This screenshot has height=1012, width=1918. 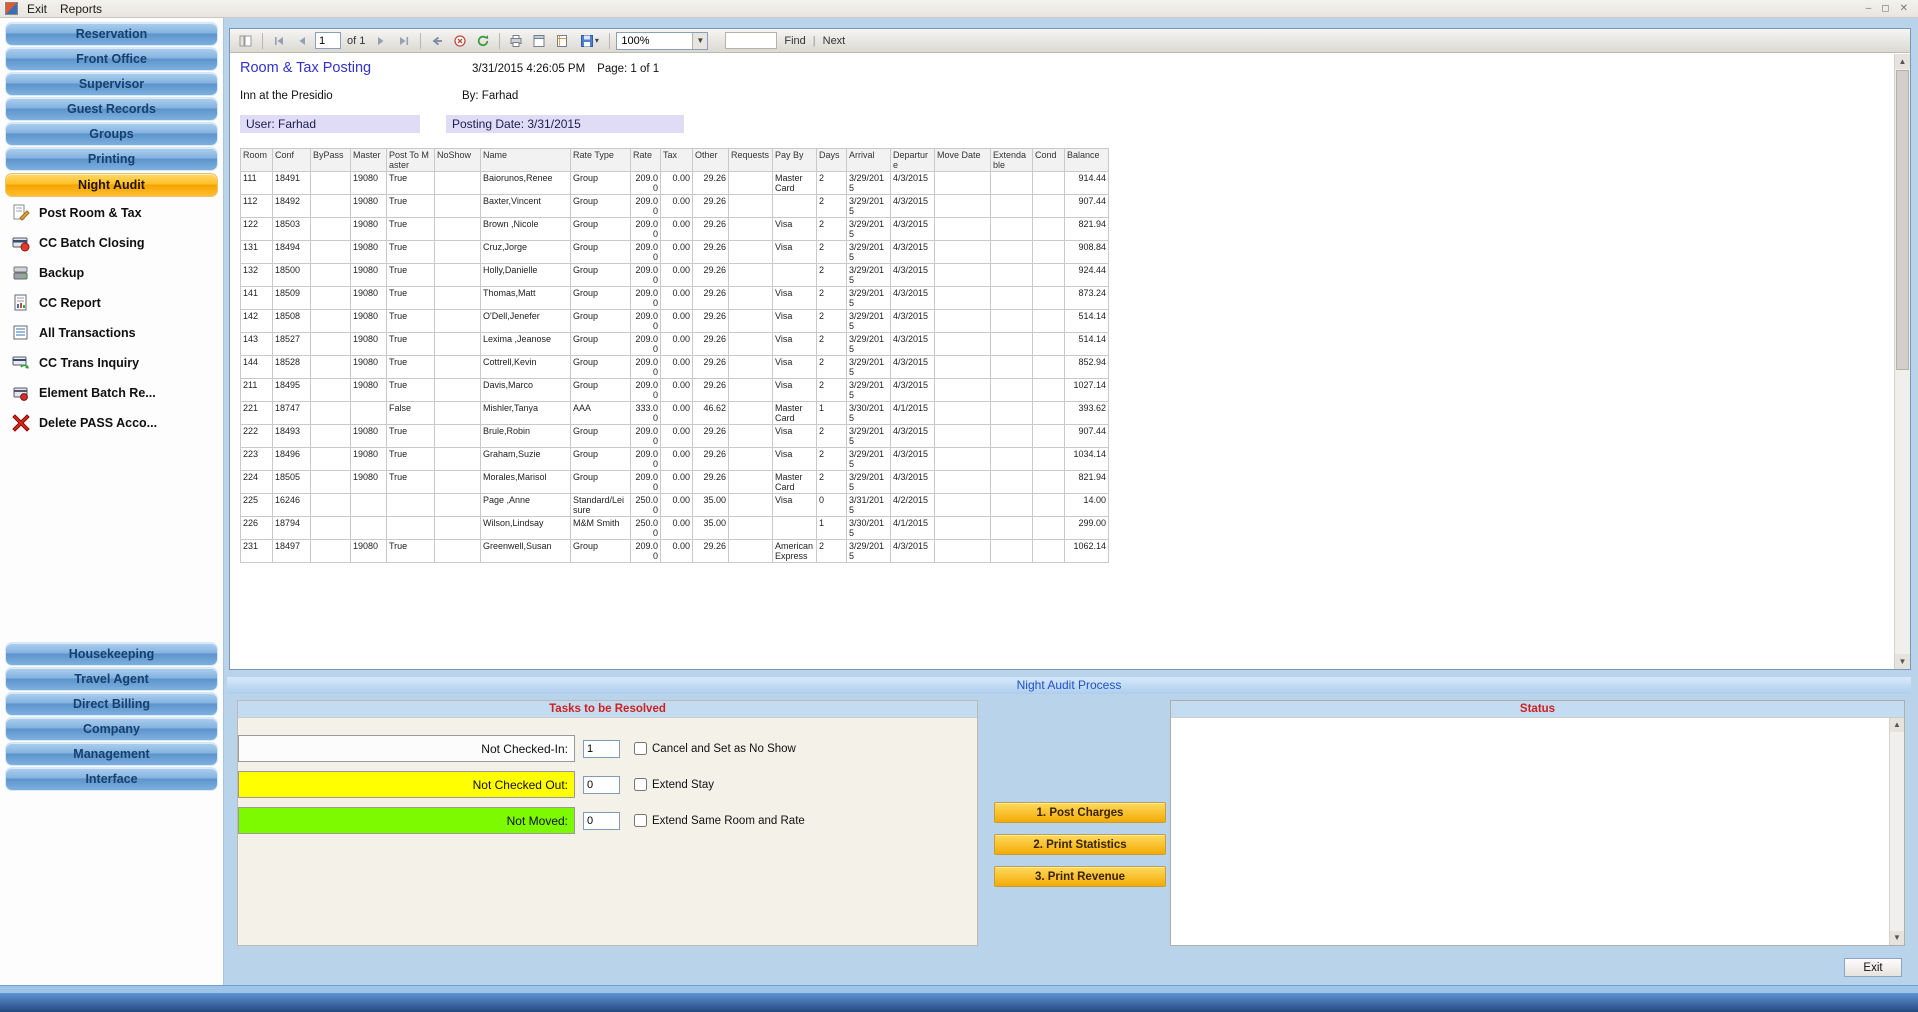 What do you see at coordinates (1080, 812) in the screenshot?
I see `post-charges-button: 1. Post Charges` at bounding box center [1080, 812].